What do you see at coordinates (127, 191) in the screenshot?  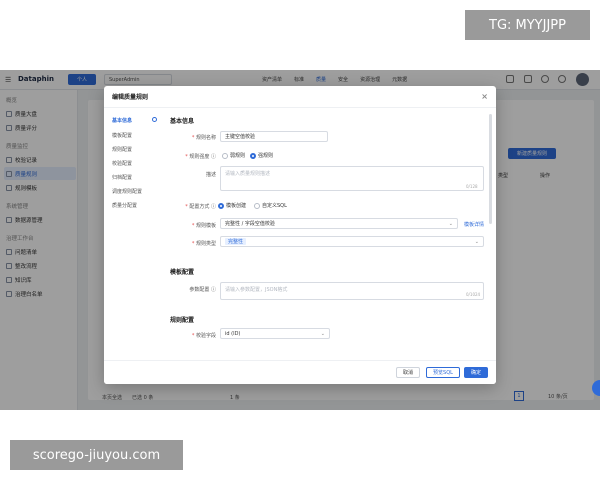 I see `modal-nav-schedule: 调度规则配置` at bounding box center [127, 191].